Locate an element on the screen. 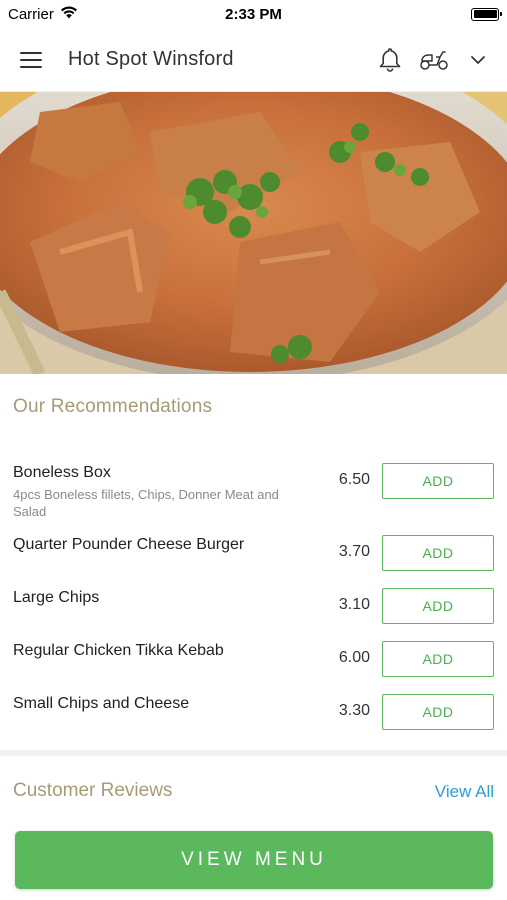 The height and width of the screenshot is (900, 507). item-price: 6.50 is located at coordinates (354, 479).